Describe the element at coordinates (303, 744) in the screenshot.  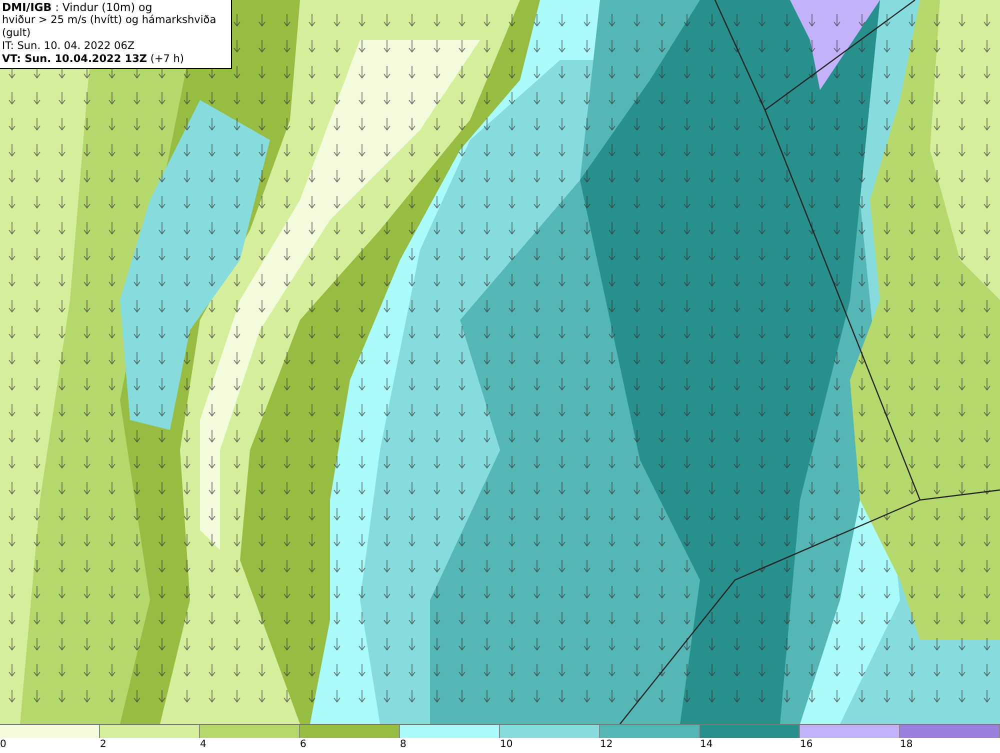
I see `legend-label: 6` at that location.